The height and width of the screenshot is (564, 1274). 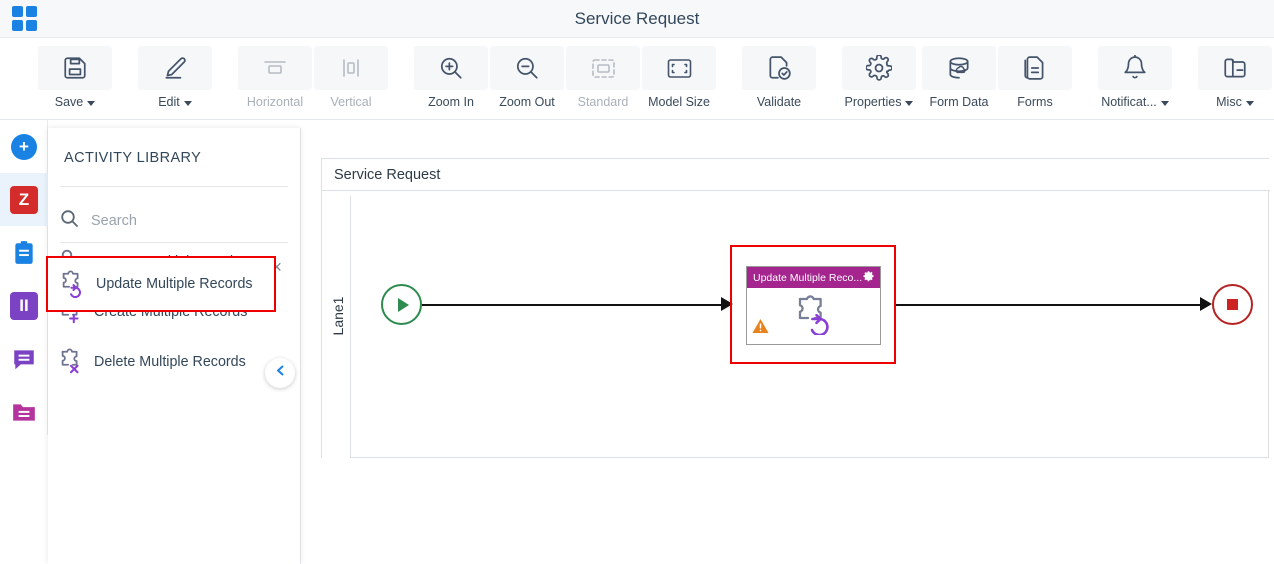 I want to click on left-icon-rail: + Z II, so click(x=24, y=277).